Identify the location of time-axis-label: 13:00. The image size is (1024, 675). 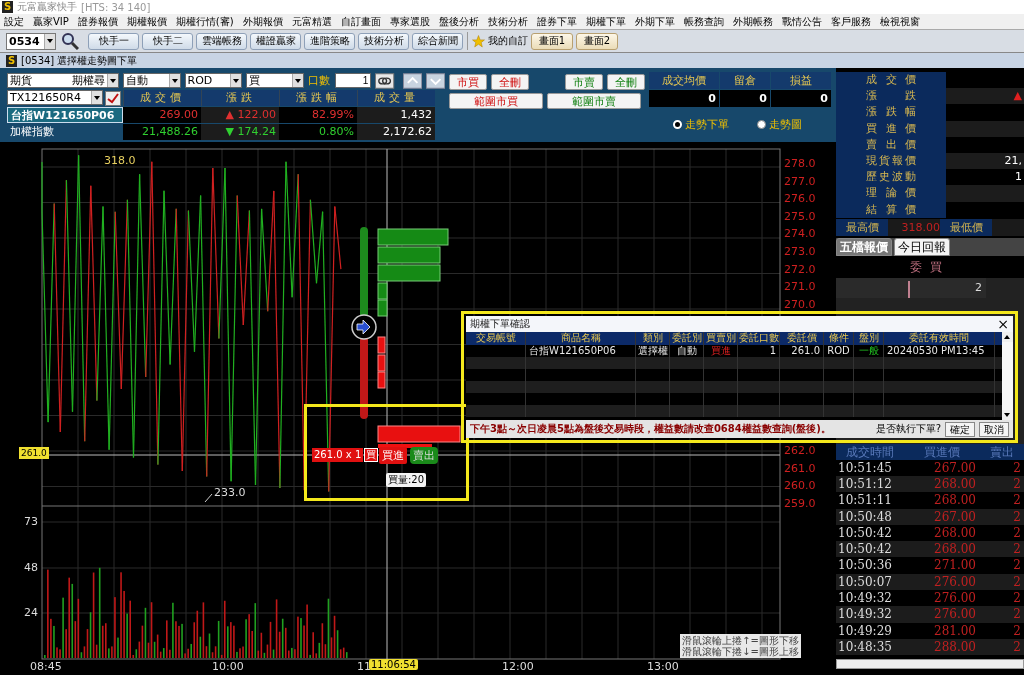
(663, 666).